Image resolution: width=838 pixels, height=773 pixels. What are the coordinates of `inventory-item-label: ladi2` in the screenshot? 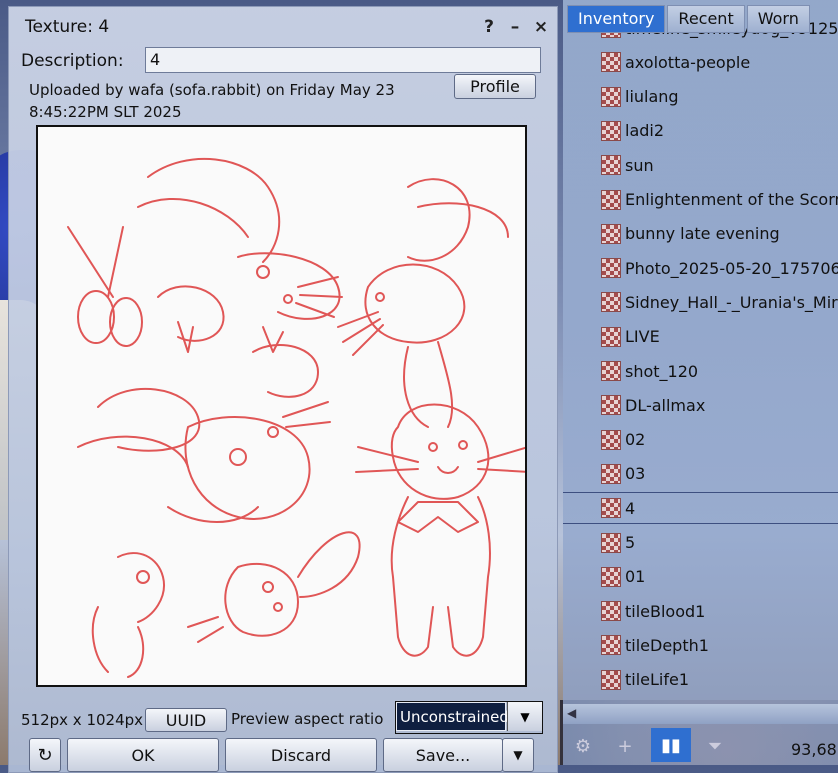 It's located at (645, 131).